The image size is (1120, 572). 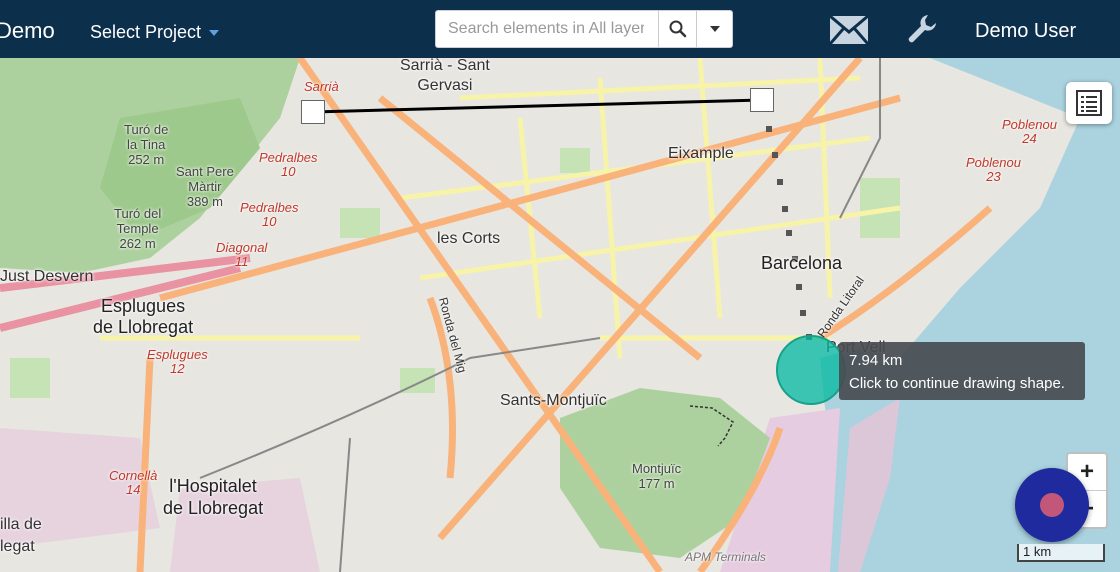 I want to click on label-pedralbes-10b: Pedralbes 10, so click(x=269, y=214).